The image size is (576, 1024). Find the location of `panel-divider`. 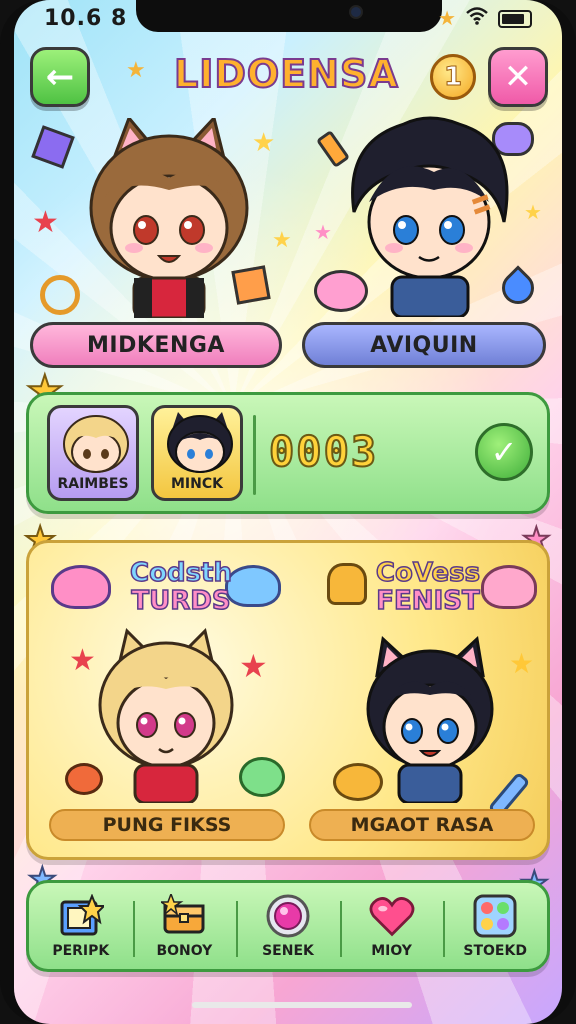

panel-divider is located at coordinates (254, 455).